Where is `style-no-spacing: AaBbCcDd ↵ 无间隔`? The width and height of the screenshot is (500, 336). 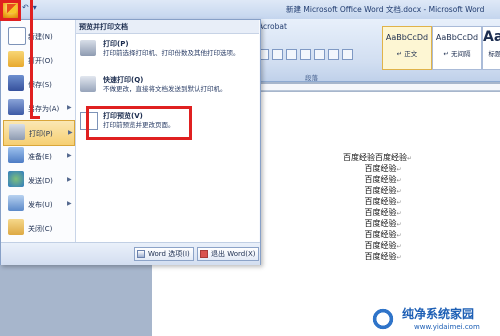
style-no-spacing: AaBbCcDd ↵ 无间隔 is located at coordinates (457, 48).